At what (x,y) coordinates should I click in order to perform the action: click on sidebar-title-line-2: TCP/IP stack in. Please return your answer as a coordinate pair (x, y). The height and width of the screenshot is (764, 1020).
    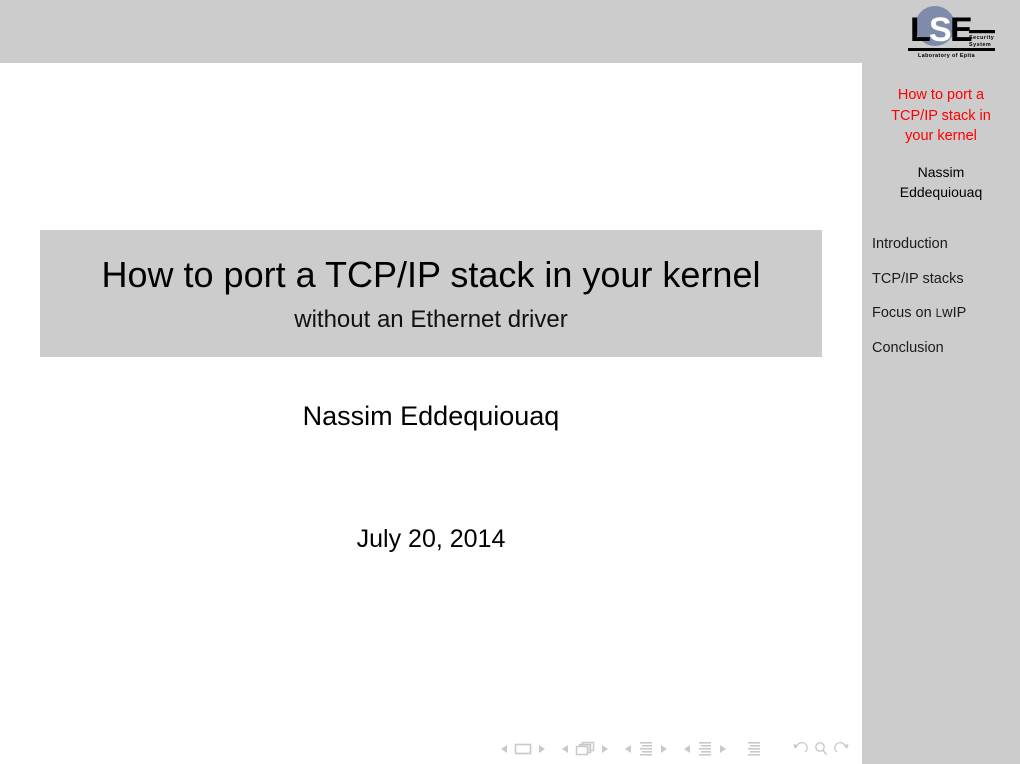
    Looking at the image, I should click on (941, 115).